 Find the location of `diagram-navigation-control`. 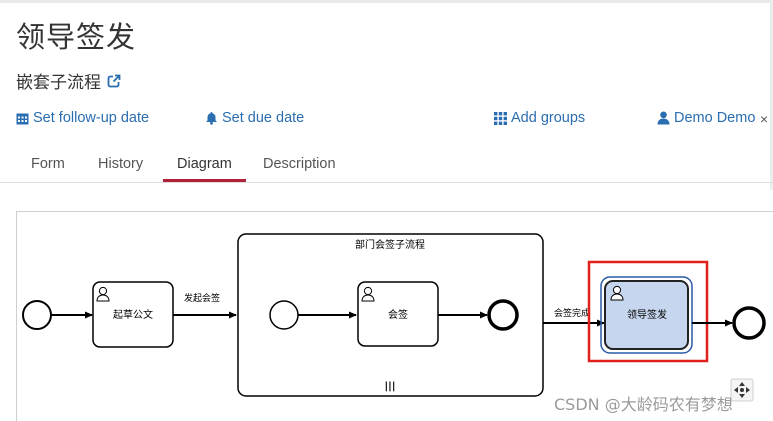

diagram-navigation-control is located at coordinates (742, 390).